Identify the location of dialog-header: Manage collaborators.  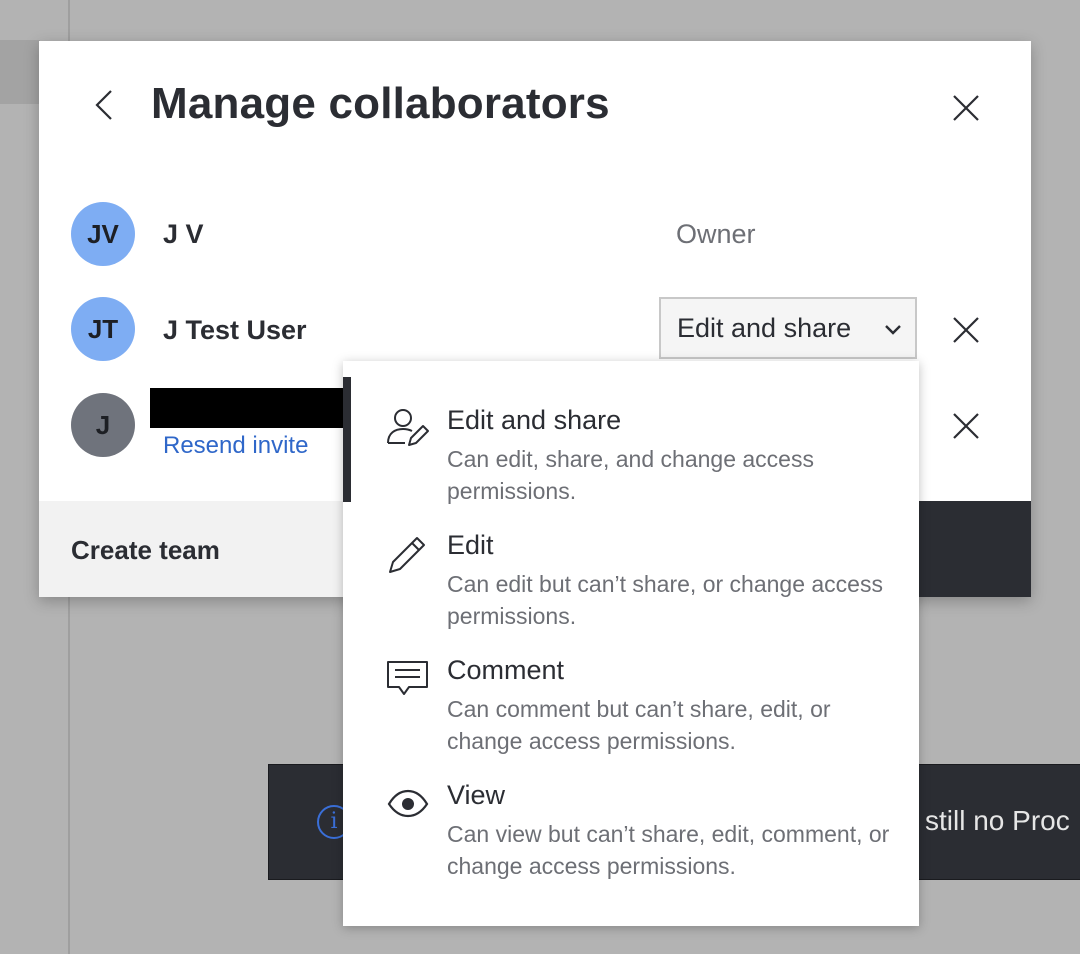
(535, 106).